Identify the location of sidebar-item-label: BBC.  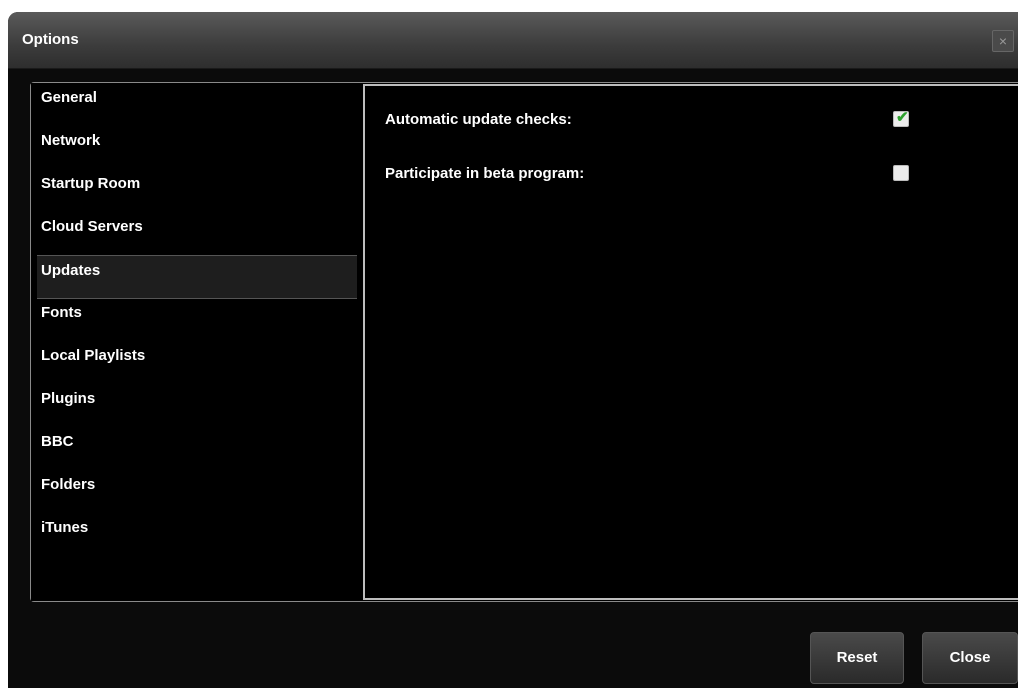
(57, 441).